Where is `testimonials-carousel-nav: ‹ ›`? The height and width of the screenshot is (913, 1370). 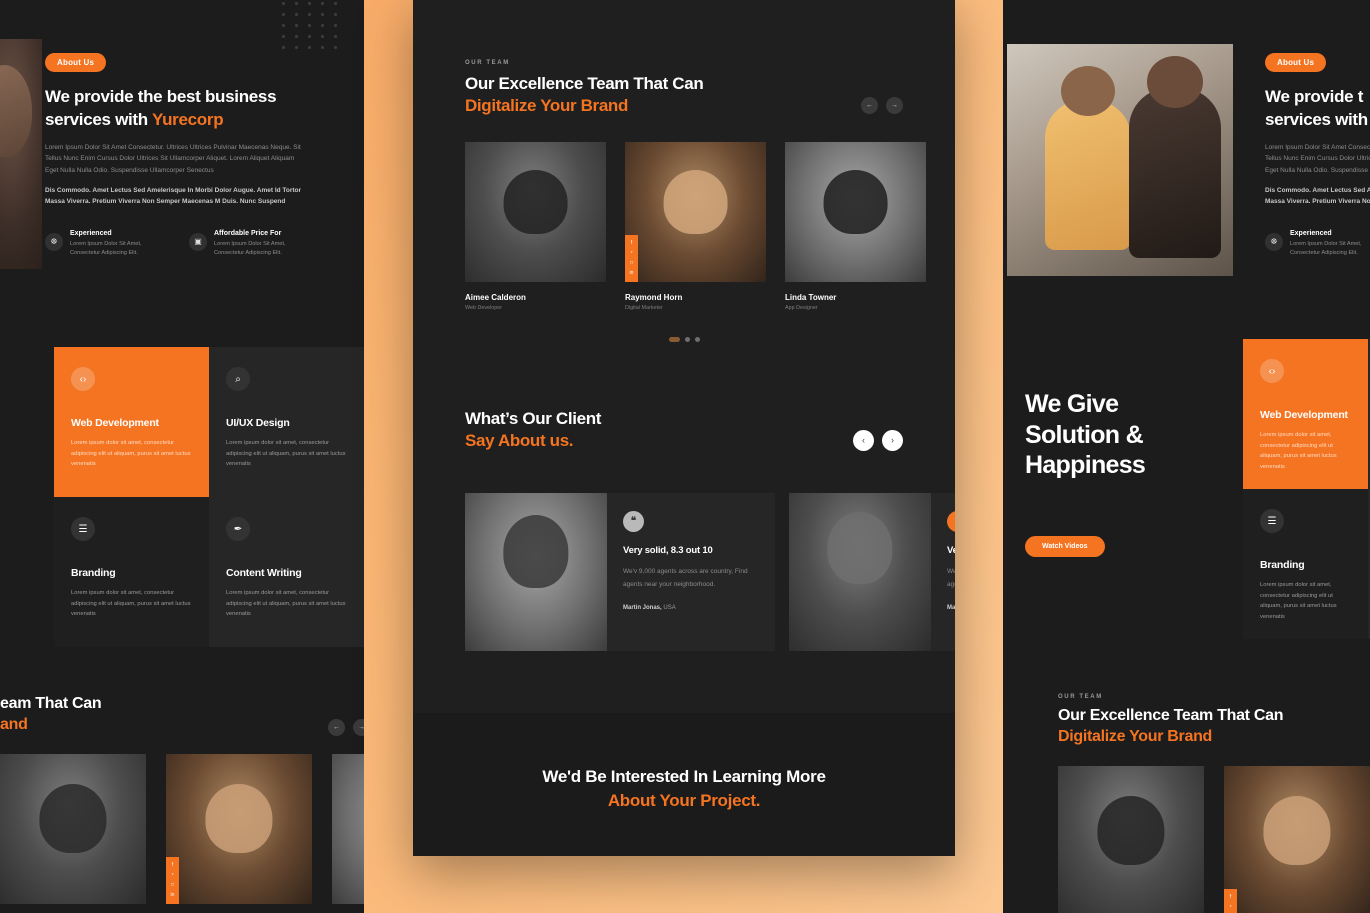
testimonials-carousel-nav: ‹ › is located at coordinates (878, 440).